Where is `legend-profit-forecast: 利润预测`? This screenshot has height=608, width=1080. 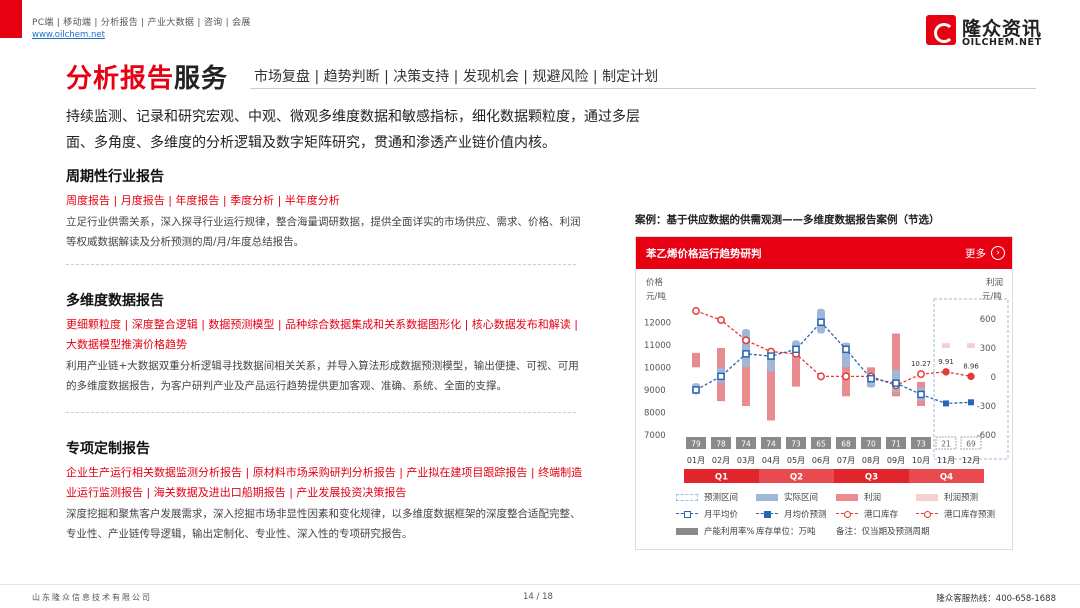 legend-profit-forecast: 利润预测 is located at coordinates (947, 497).